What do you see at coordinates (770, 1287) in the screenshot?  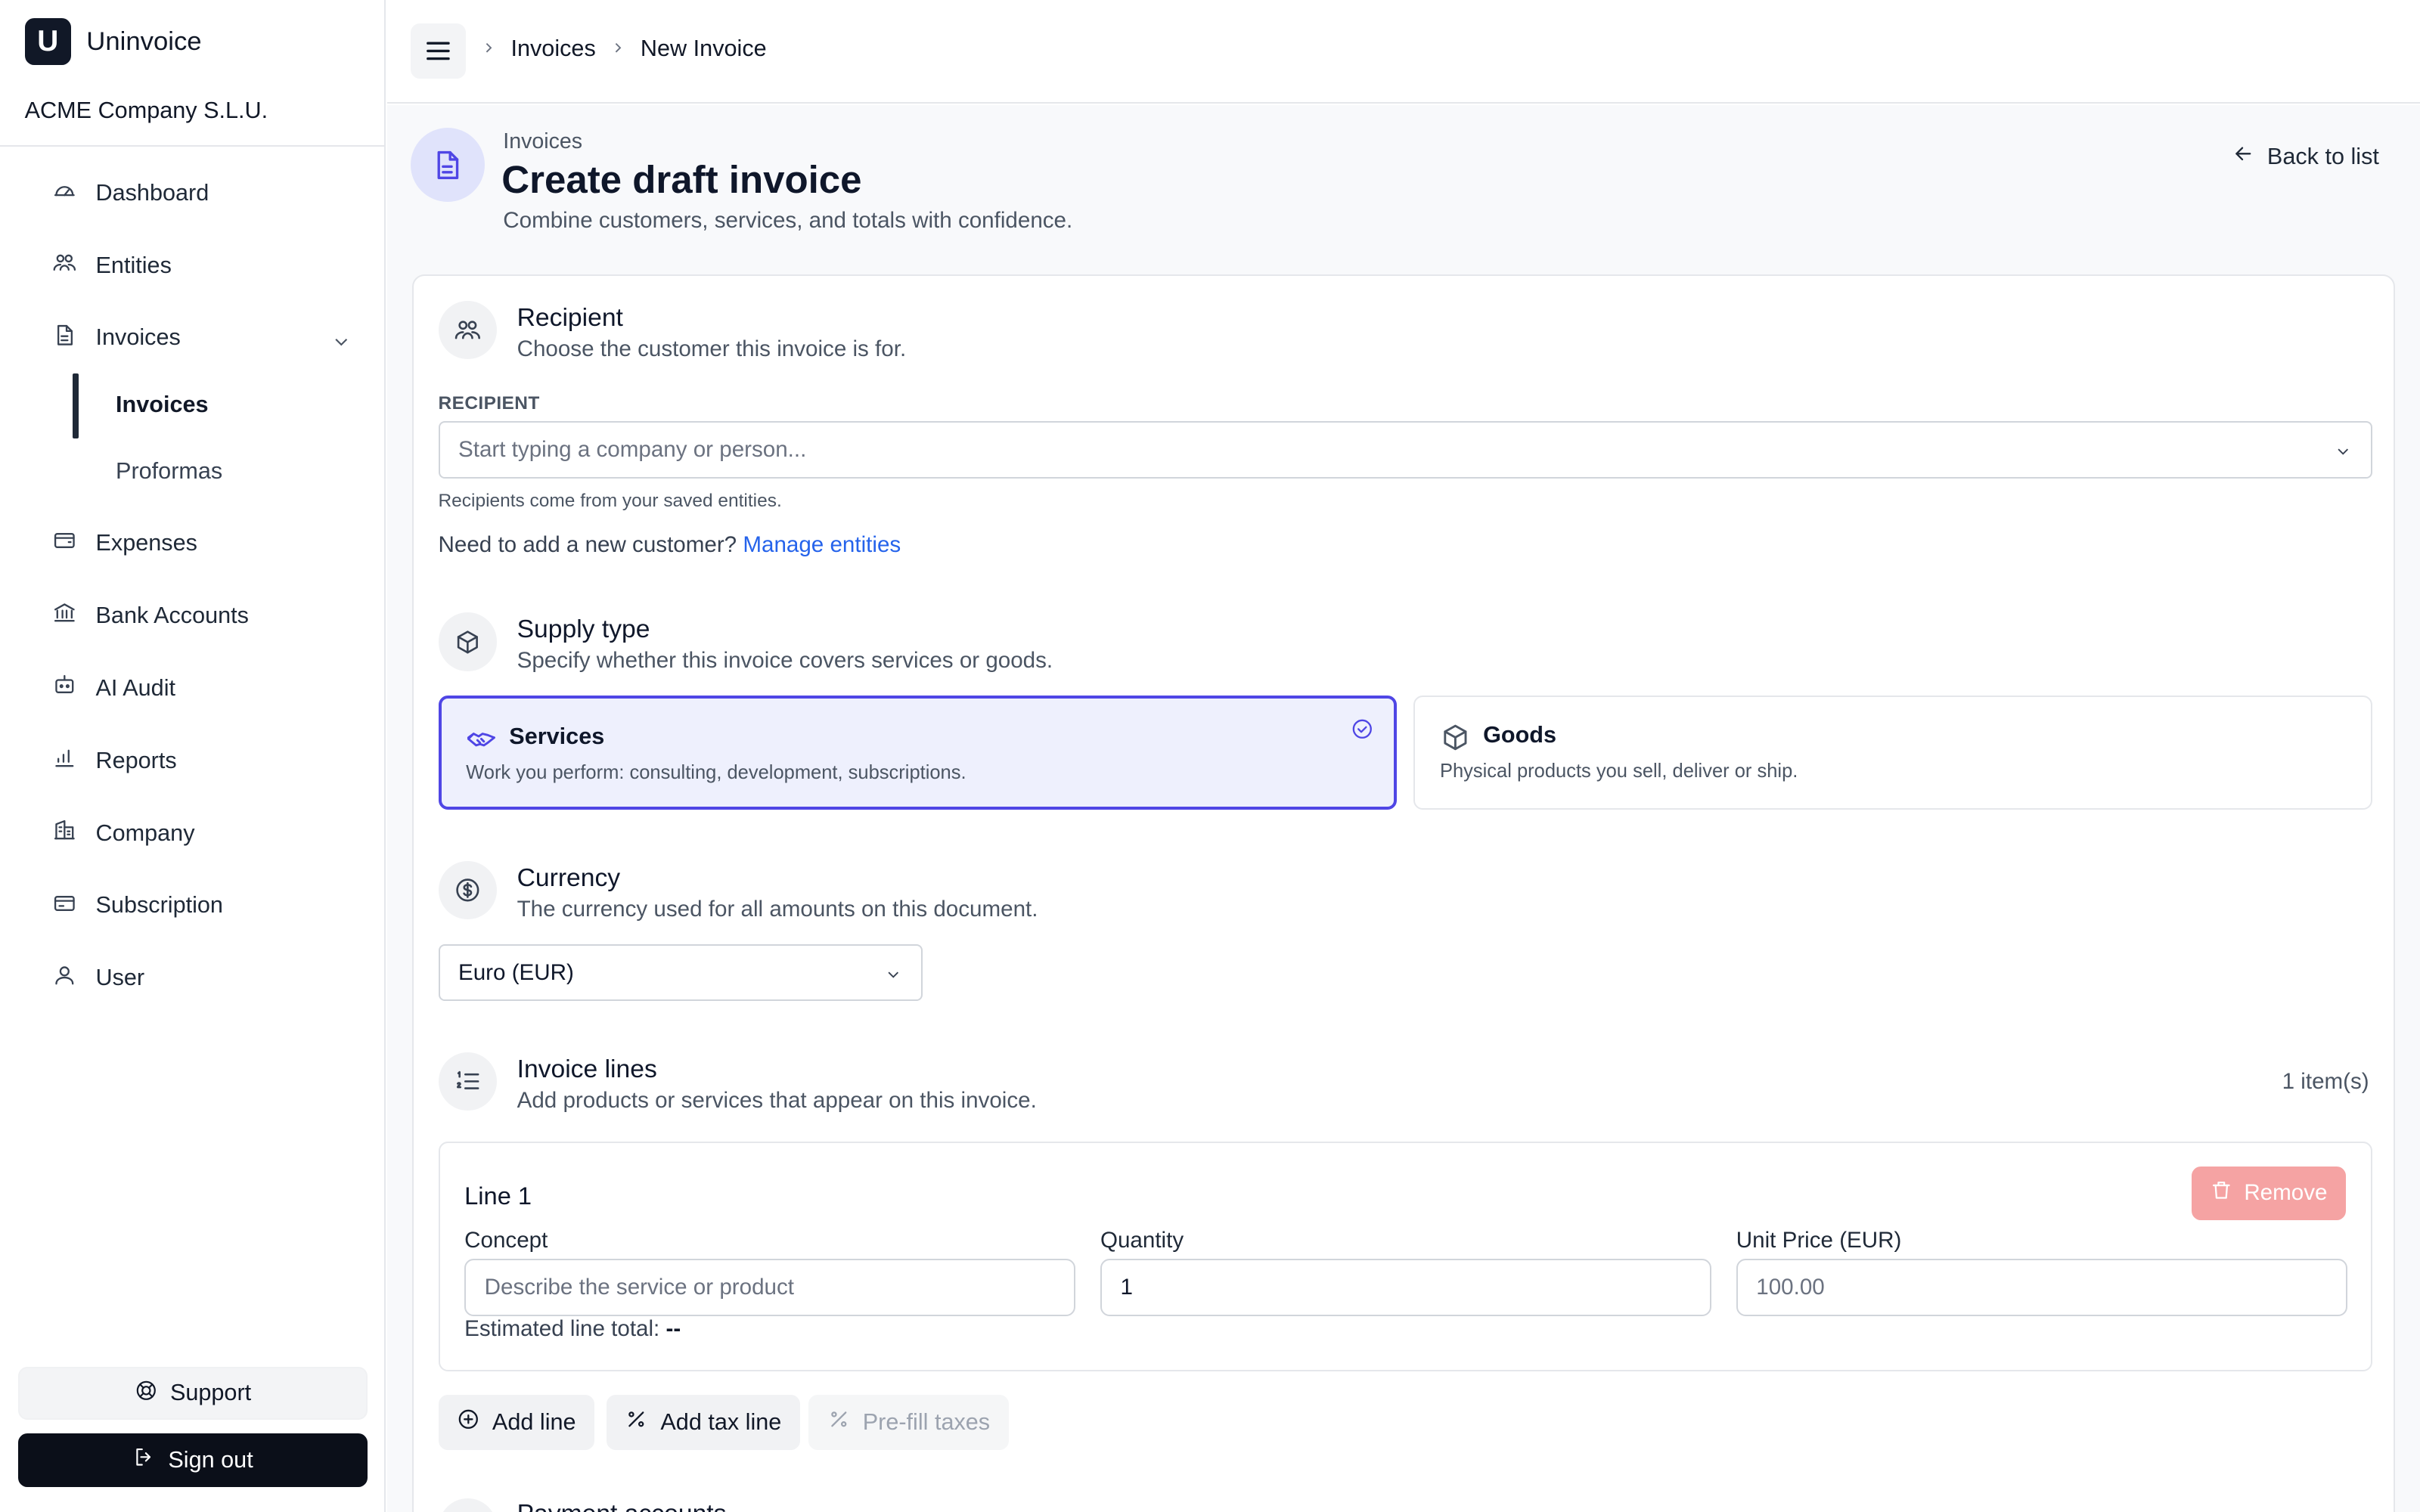 I see `concept-input: Describe the service or product` at bounding box center [770, 1287].